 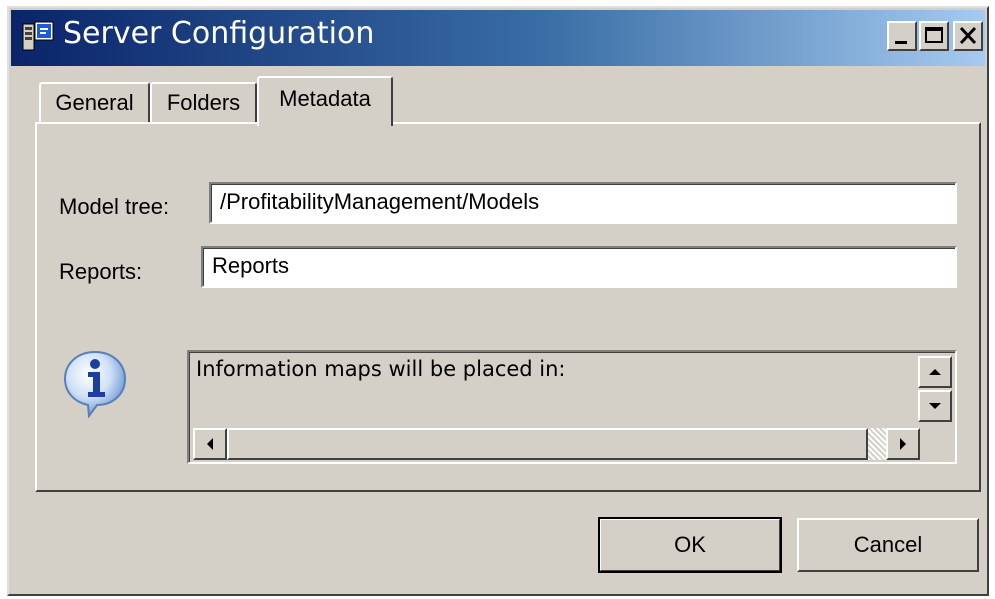 I want to click on information-maps-text: Information maps will be placed in:, so click(x=381, y=369).